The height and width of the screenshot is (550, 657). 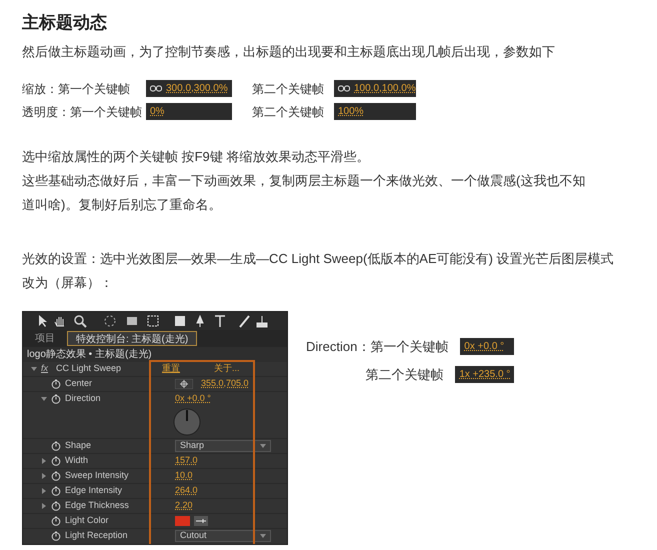 I want to click on panel-tab: 特效控制台: 主标题(走光), so click(x=132, y=338).